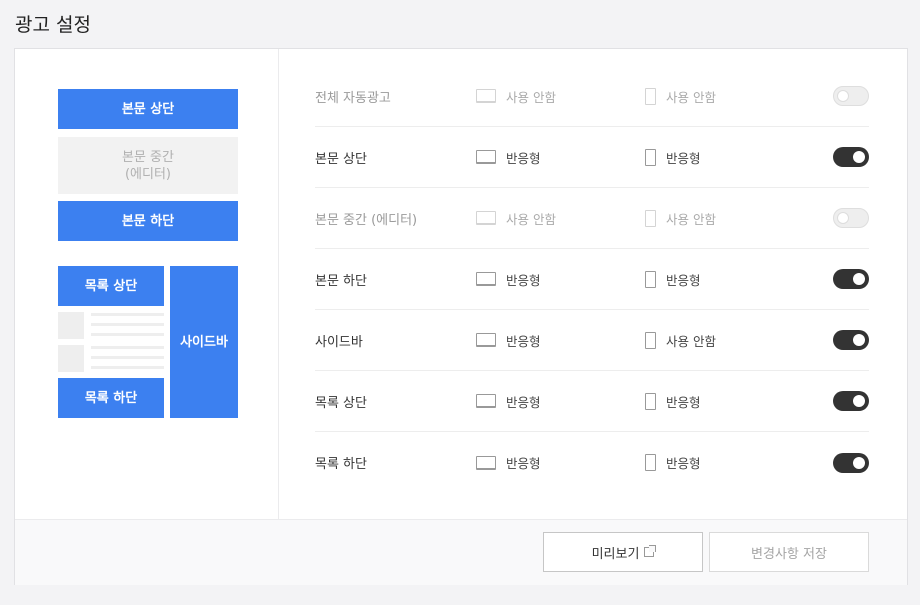  Describe the element at coordinates (592, 96) in the screenshot. I see `setting-row-auto-ads: 전체 자동광고 사용 안함 사용 안함` at that location.